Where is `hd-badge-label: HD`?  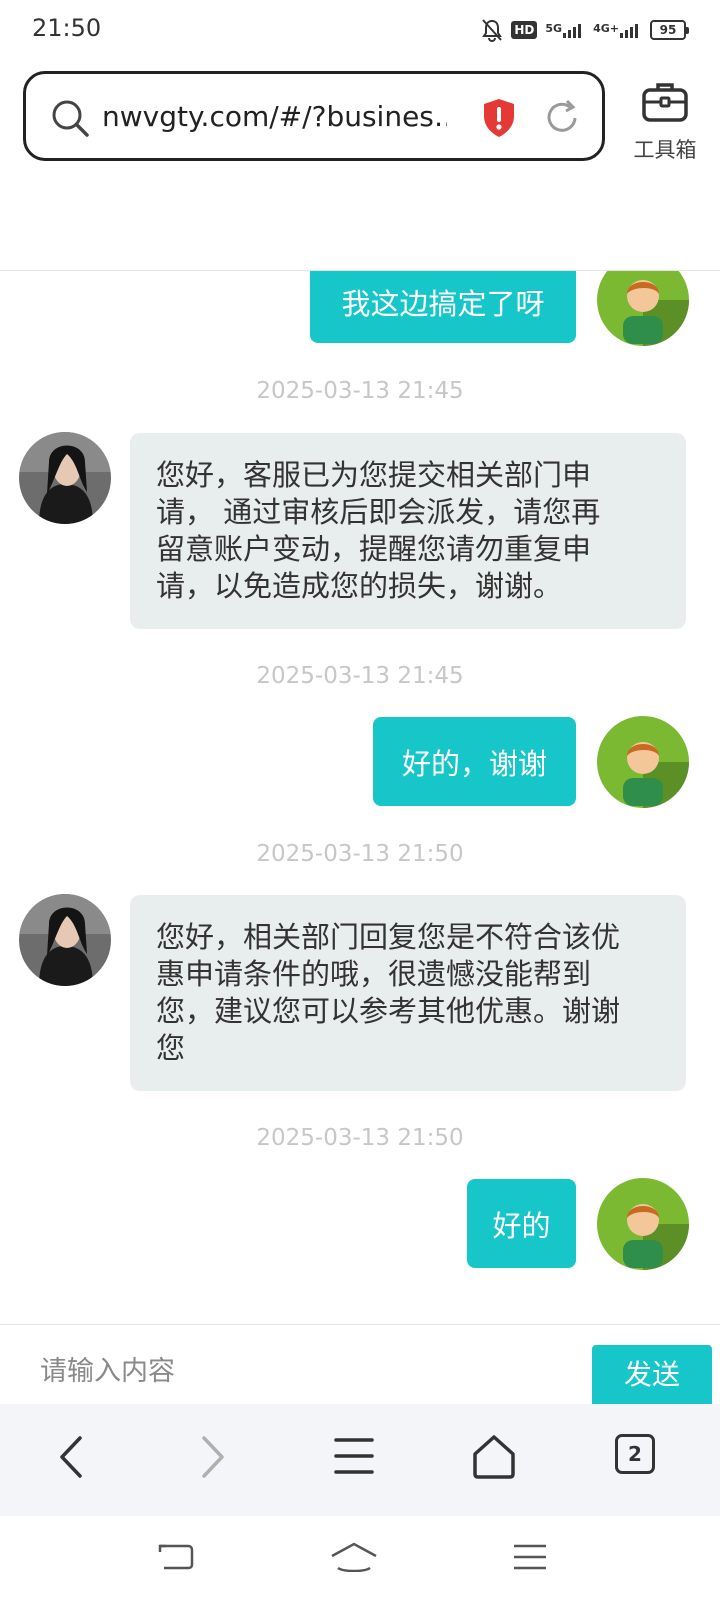
hd-badge-label: HD is located at coordinates (524, 30).